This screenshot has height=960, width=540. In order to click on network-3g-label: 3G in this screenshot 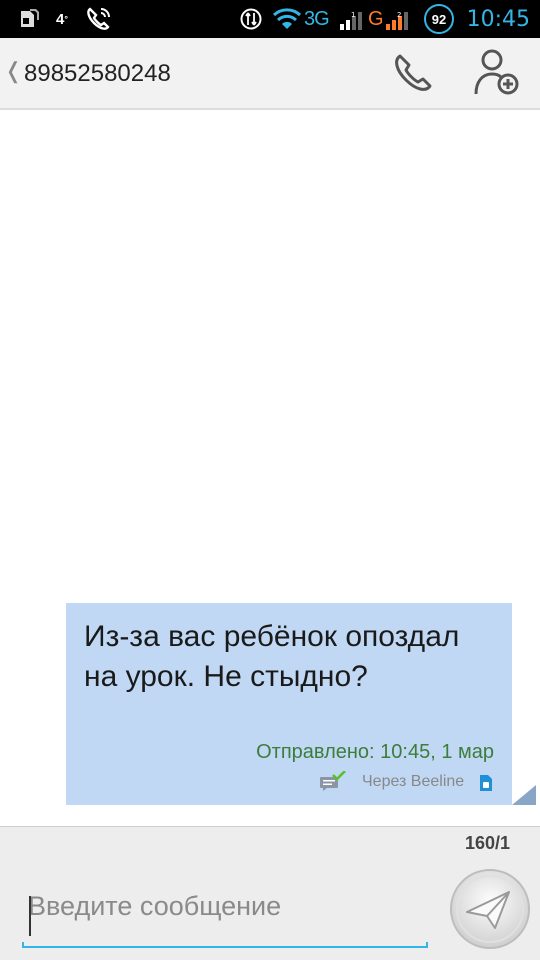, I will do `click(317, 18)`.